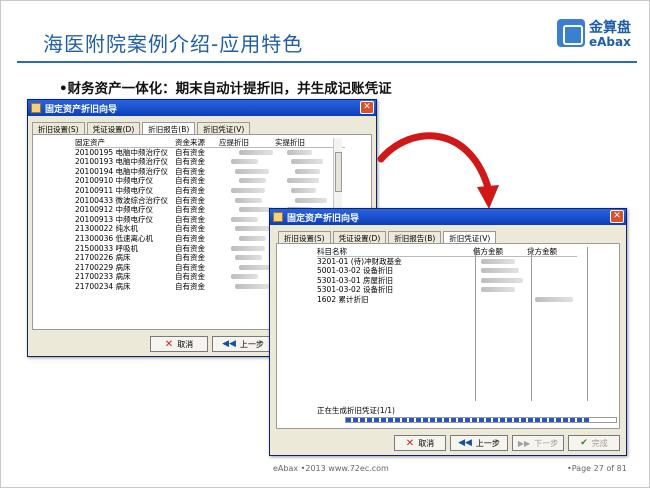 The height and width of the screenshot is (488, 650). I want to click on table-cell: 21300036 低速离心机, so click(114, 238).